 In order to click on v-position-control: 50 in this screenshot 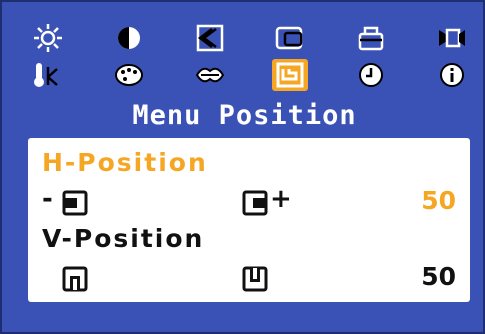, I will do `click(249, 279)`.